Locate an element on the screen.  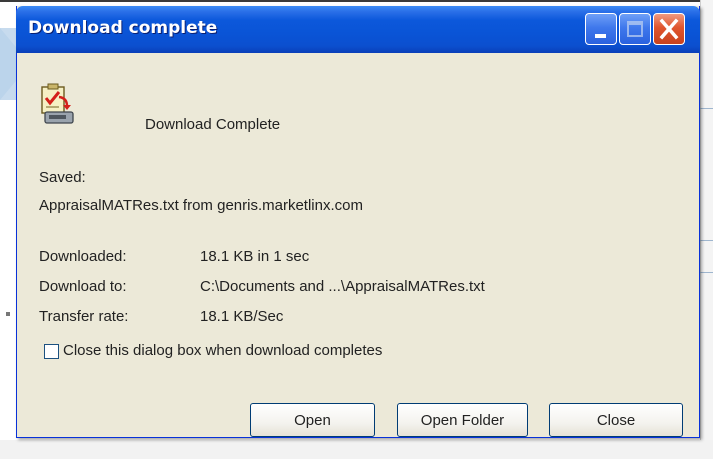
close-when-complete-checkbox is located at coordinates (51, 351).